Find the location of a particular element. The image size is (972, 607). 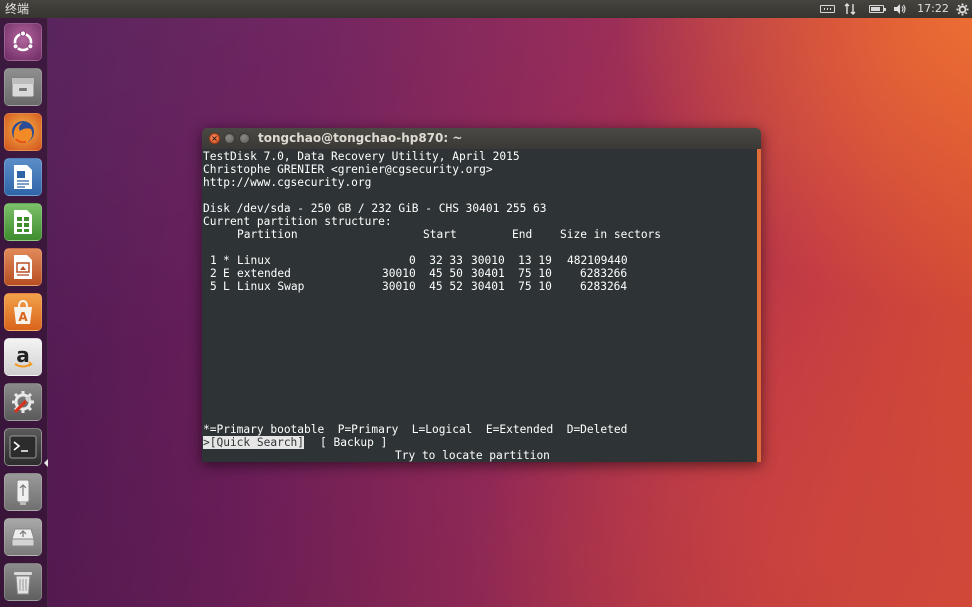

maximize-button is located at coordinates (244, 138).